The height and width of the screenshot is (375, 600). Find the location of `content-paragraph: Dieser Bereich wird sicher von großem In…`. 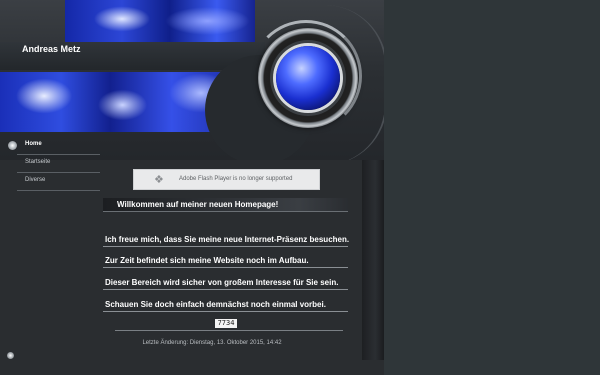

content-paragraph: Dieser Bereich wird sicher von großem In… is located at coordinates (222, 282).